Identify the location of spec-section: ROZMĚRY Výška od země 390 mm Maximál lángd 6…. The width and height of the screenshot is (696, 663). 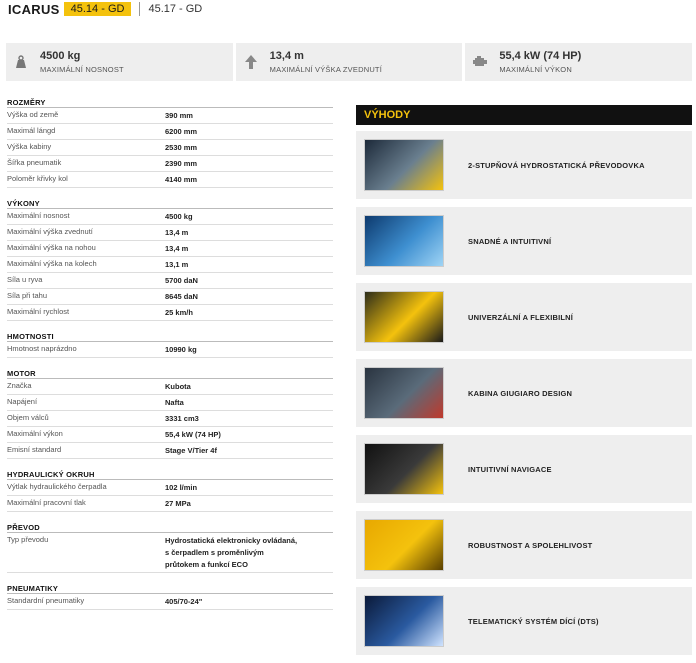
(170, 143).